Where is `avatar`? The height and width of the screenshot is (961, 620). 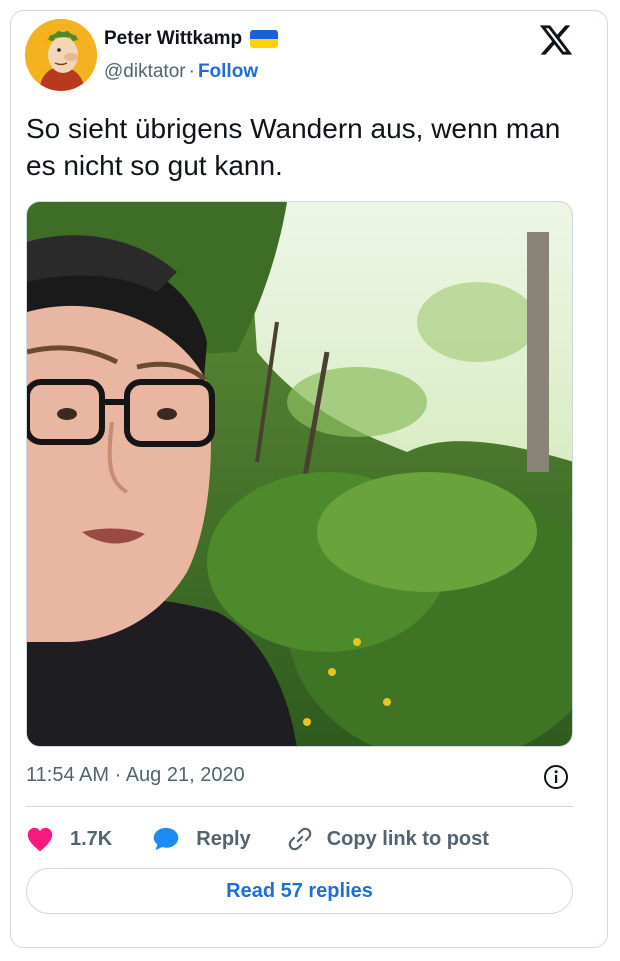 avatar is located at coordinates (61, 55).